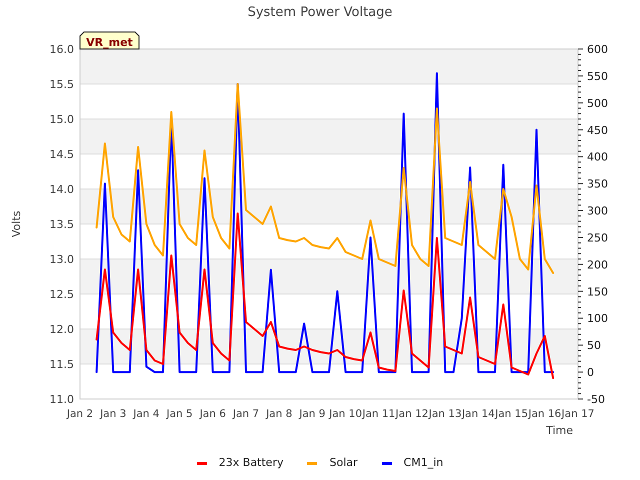 The image size is (640, 480). Describe the element at coordinates (113, 414) in the screenshot. I see `x-tick-label: Jan 3` at that location.